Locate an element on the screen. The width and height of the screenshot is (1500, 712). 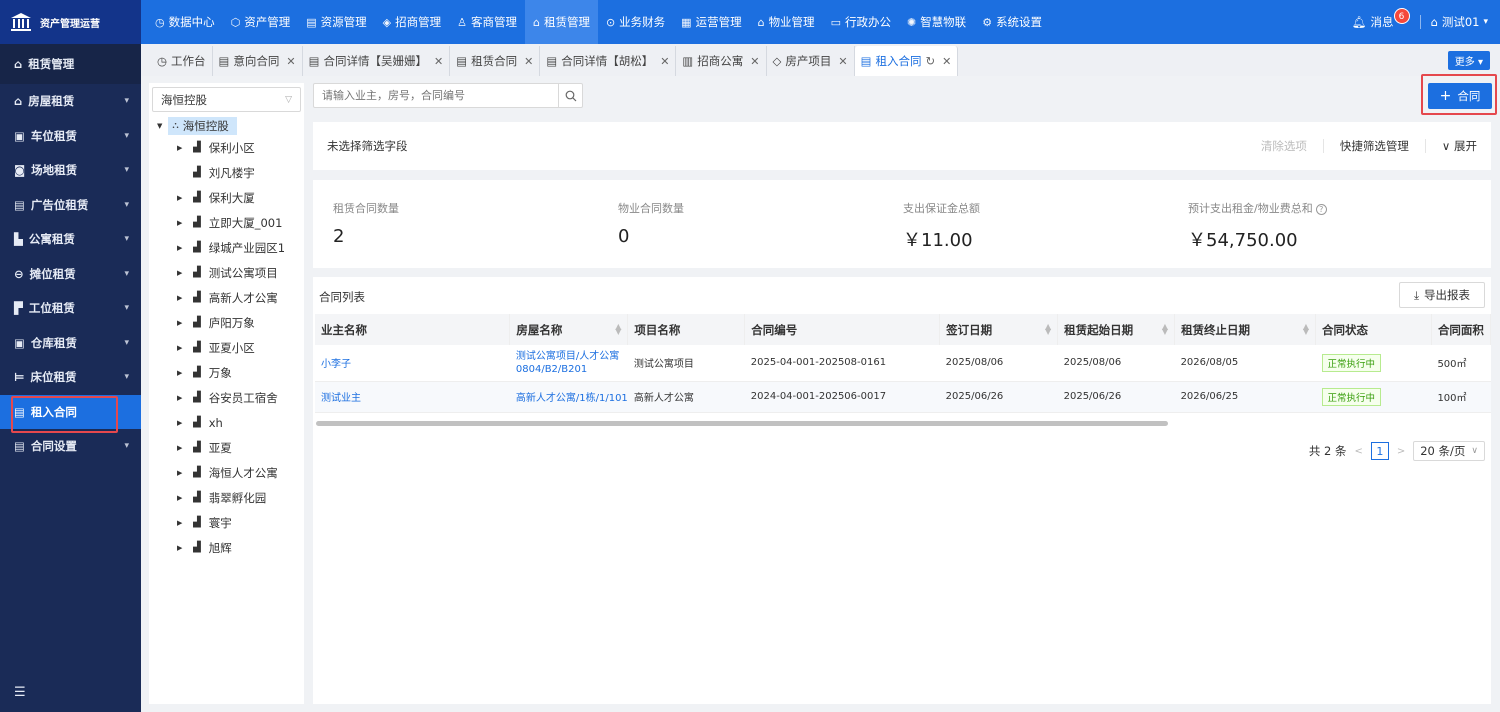
tree-node: ▶ ▟ 谷安员工宿舍 is located at coordinates (226, 397).